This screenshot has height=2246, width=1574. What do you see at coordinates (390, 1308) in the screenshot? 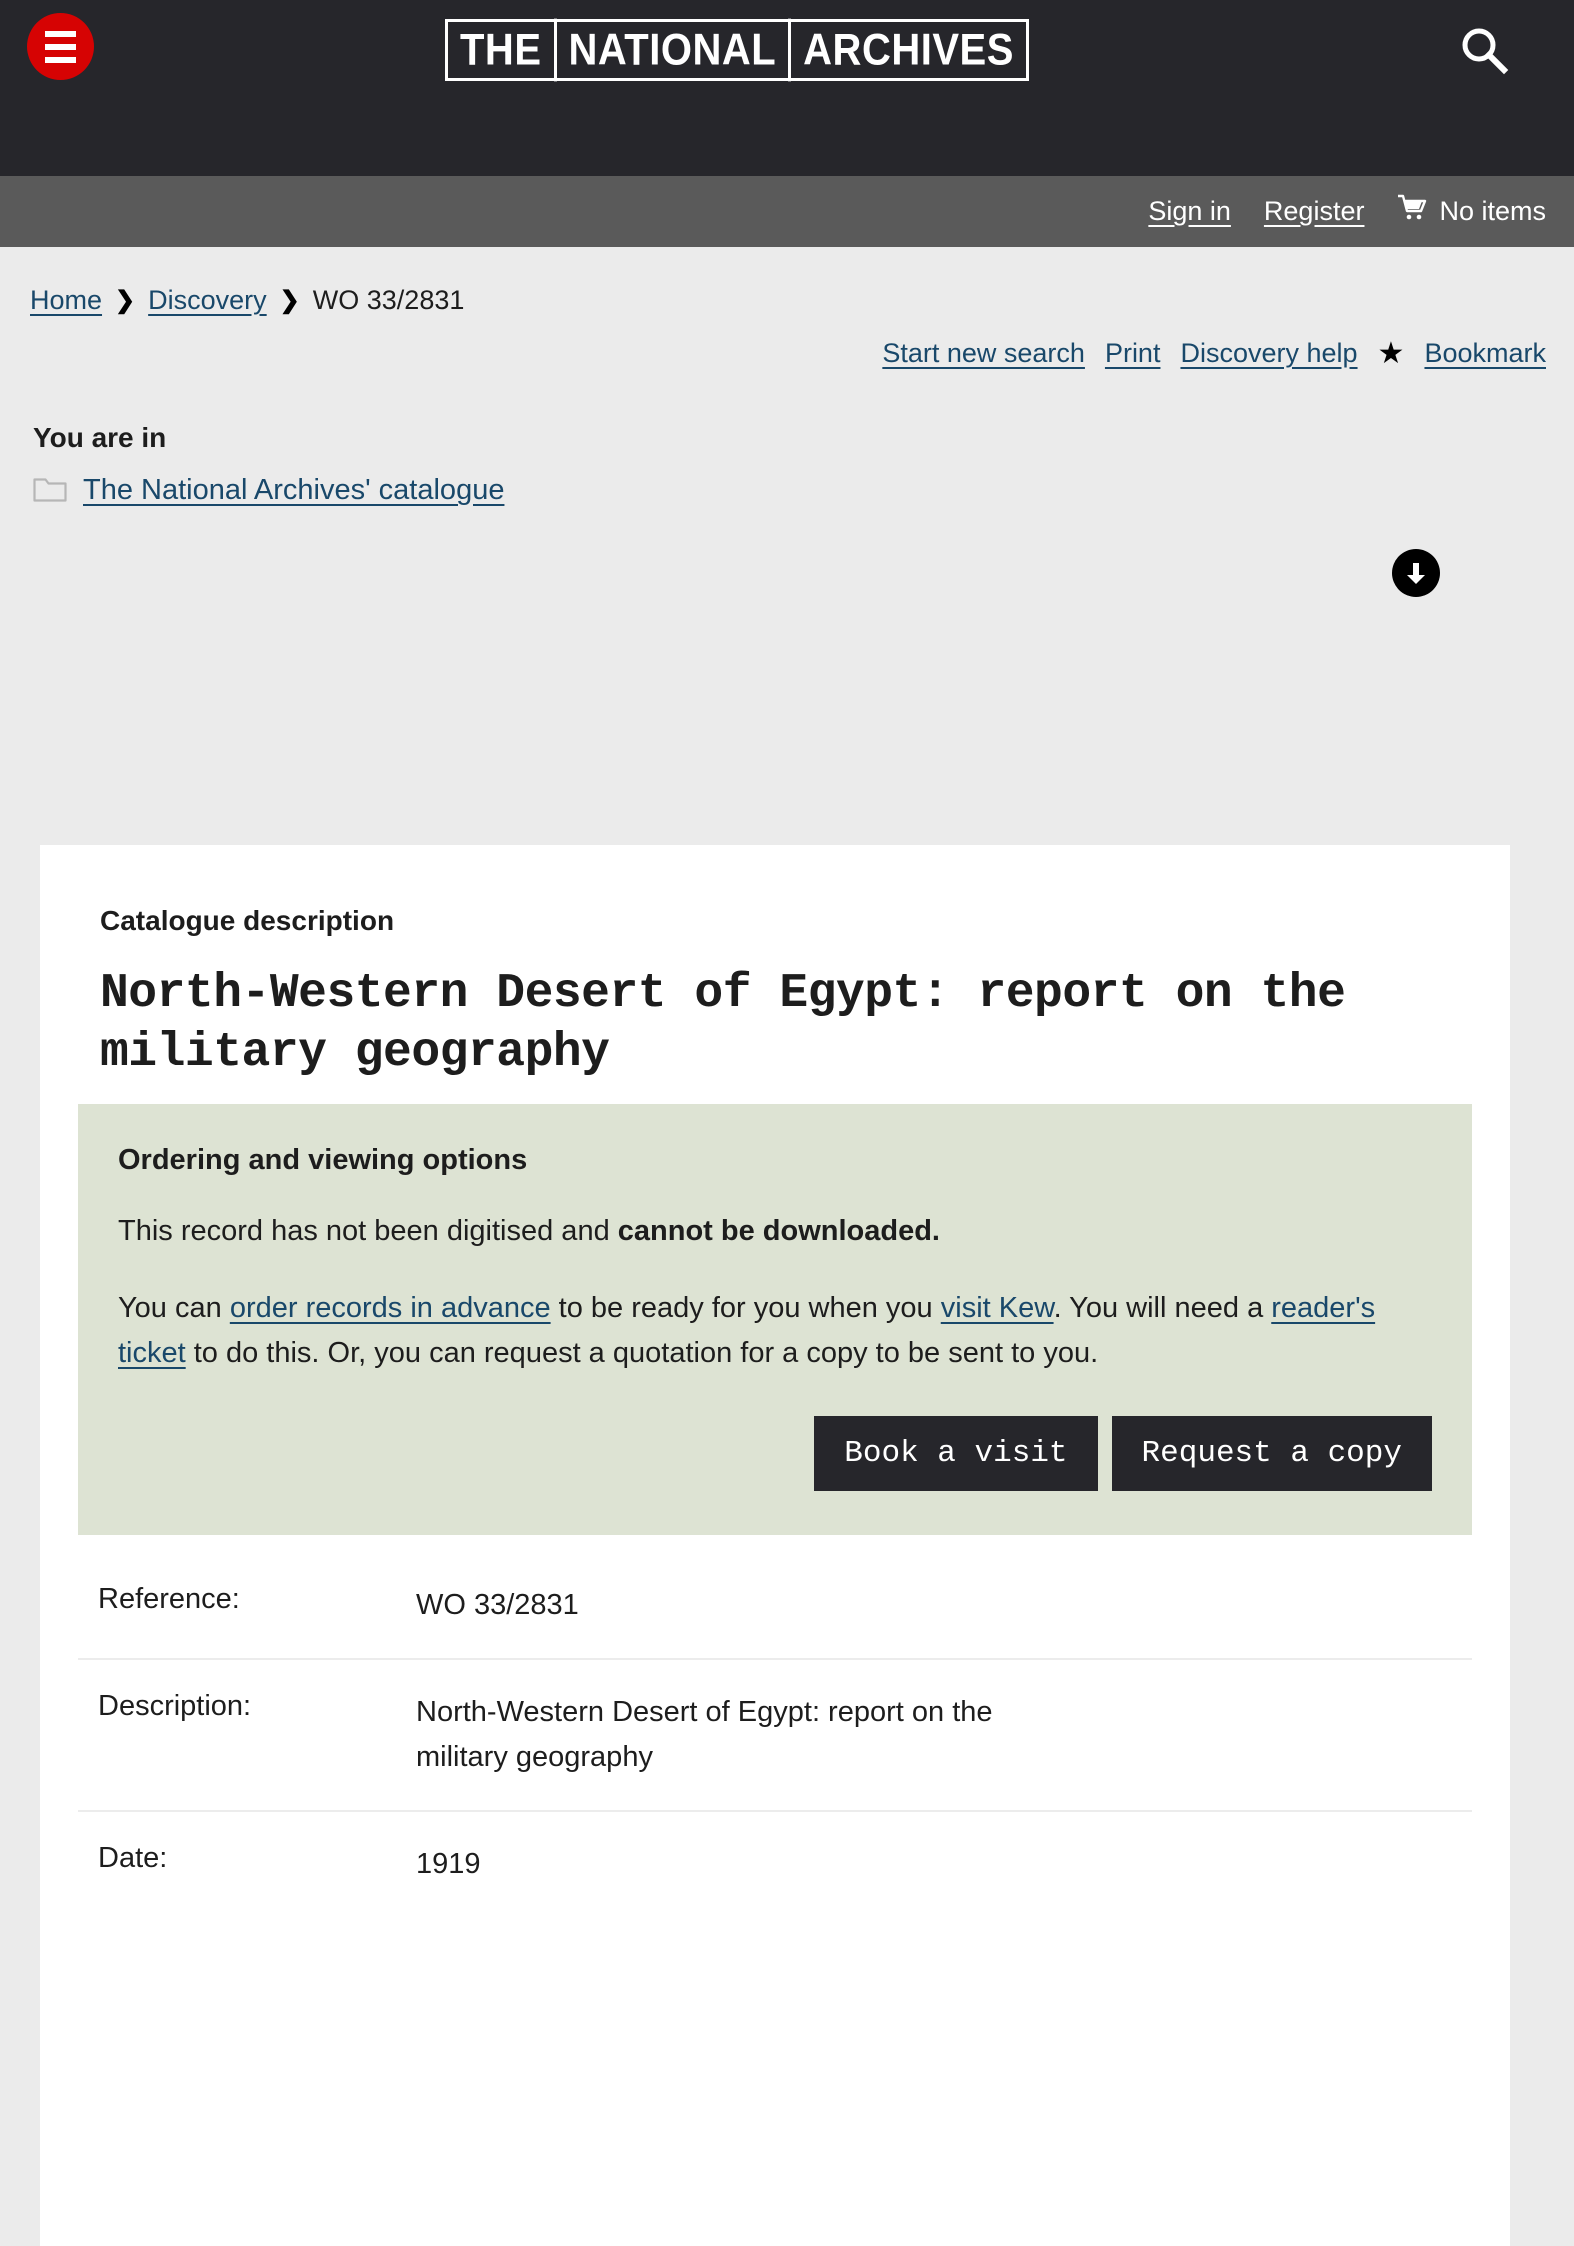
I see `order-records-in-advance-link: order records in advance` at bounding box center [390, 1308].